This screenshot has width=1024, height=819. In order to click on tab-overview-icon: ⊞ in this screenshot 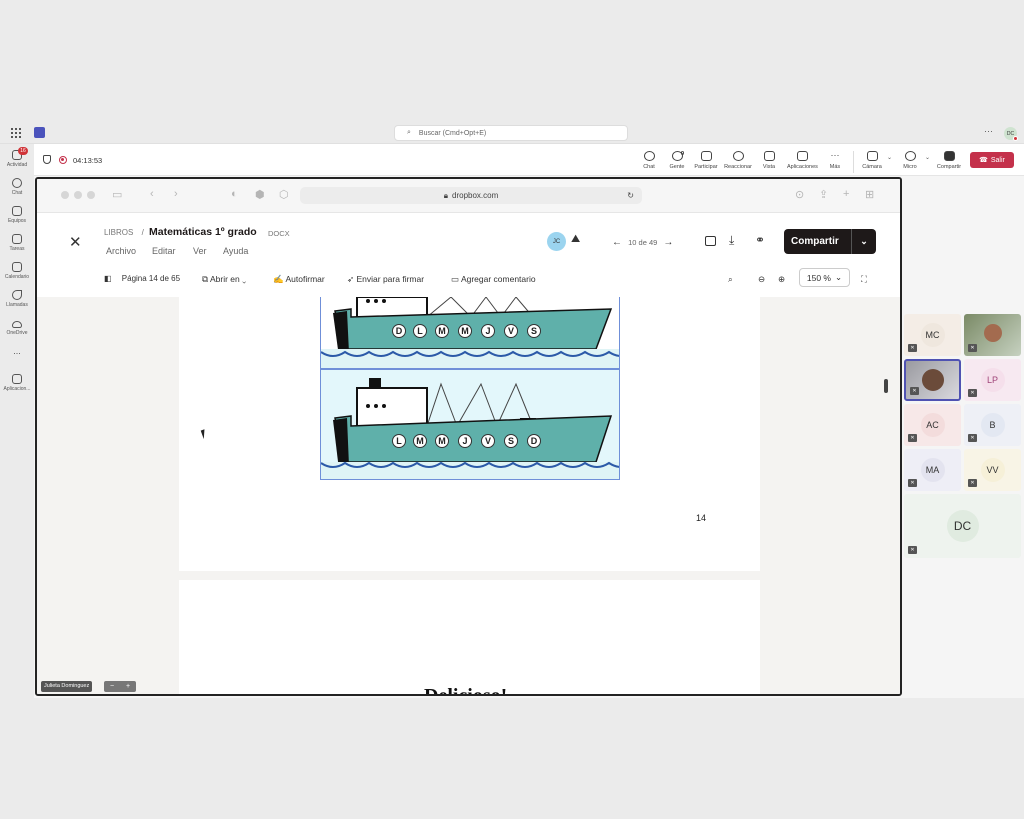, I will do `click(869, 194)`.